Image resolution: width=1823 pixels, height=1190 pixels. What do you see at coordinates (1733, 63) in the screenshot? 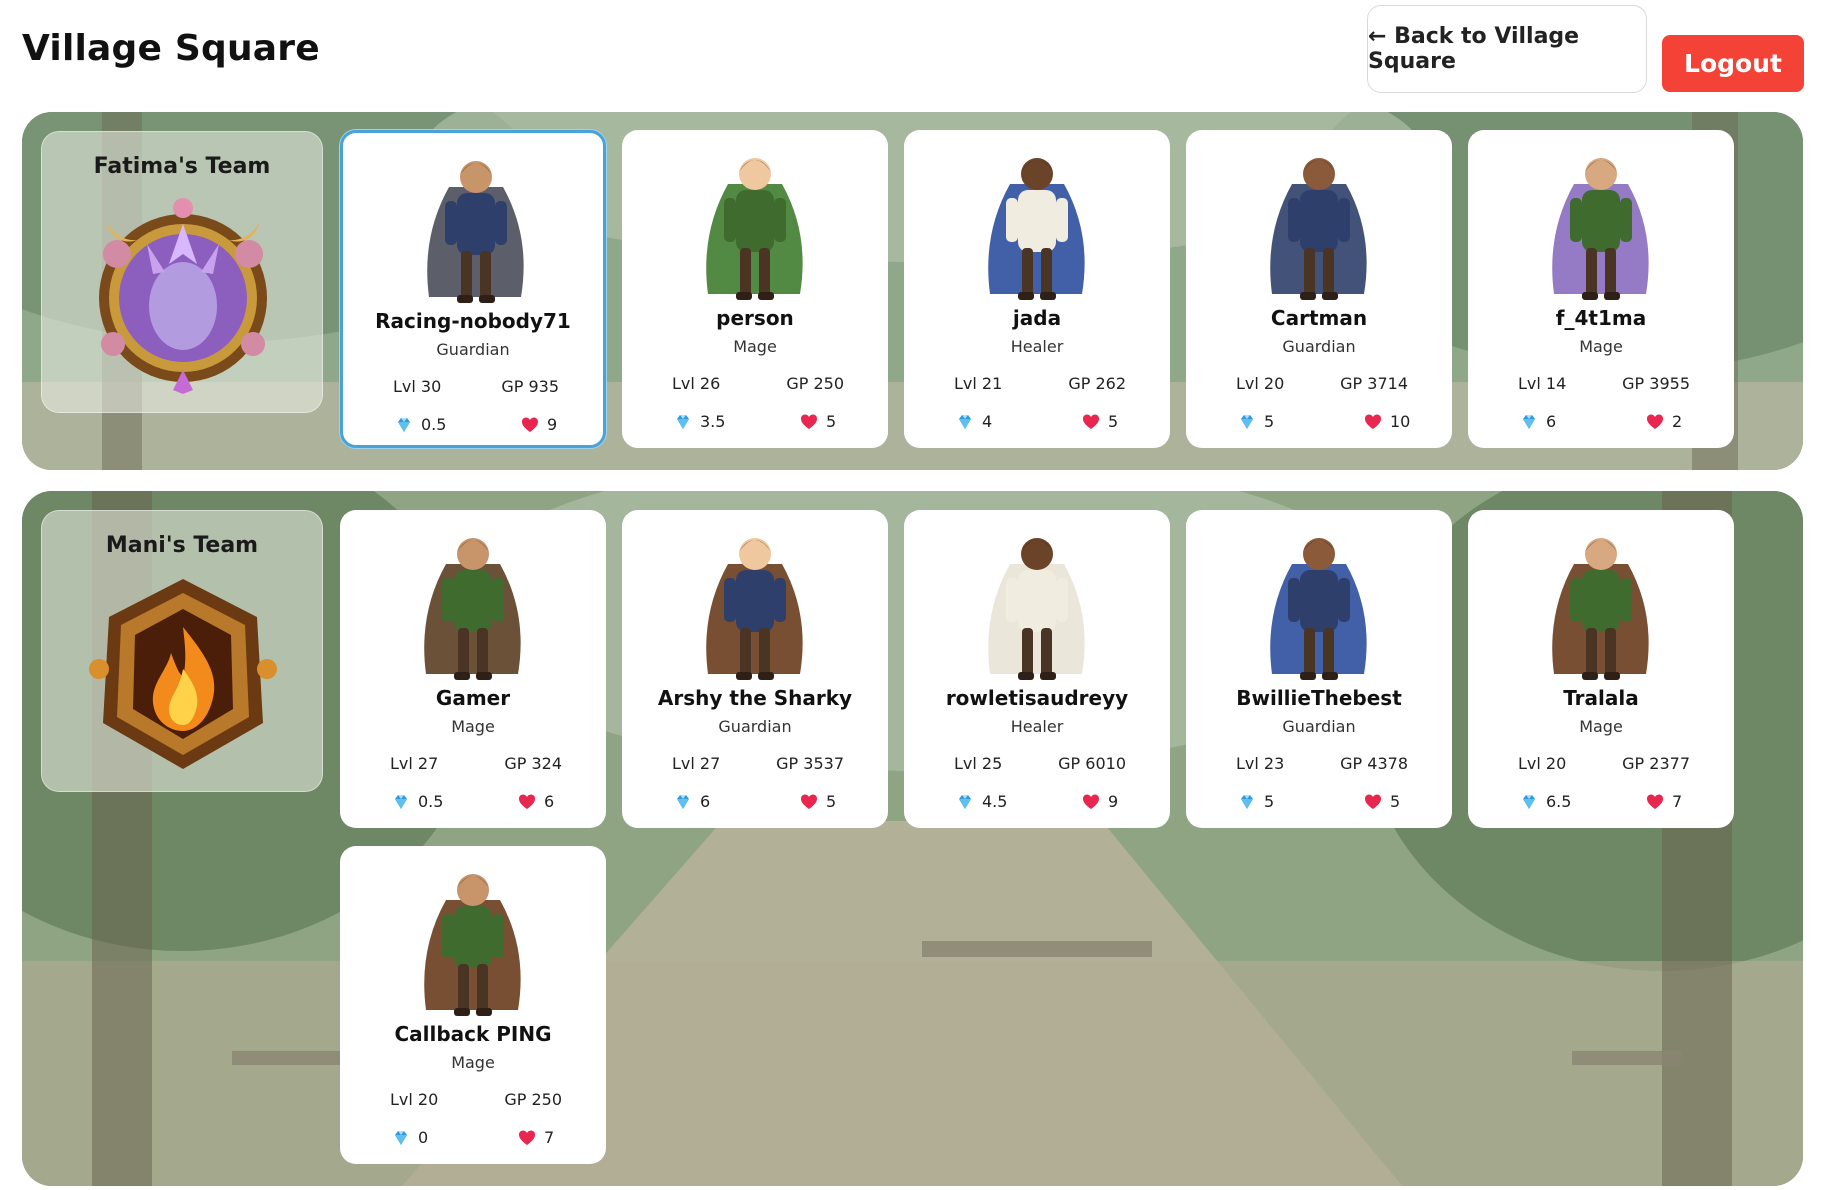
I see `logout-button: Logout` at bounding box center [1733, 63].